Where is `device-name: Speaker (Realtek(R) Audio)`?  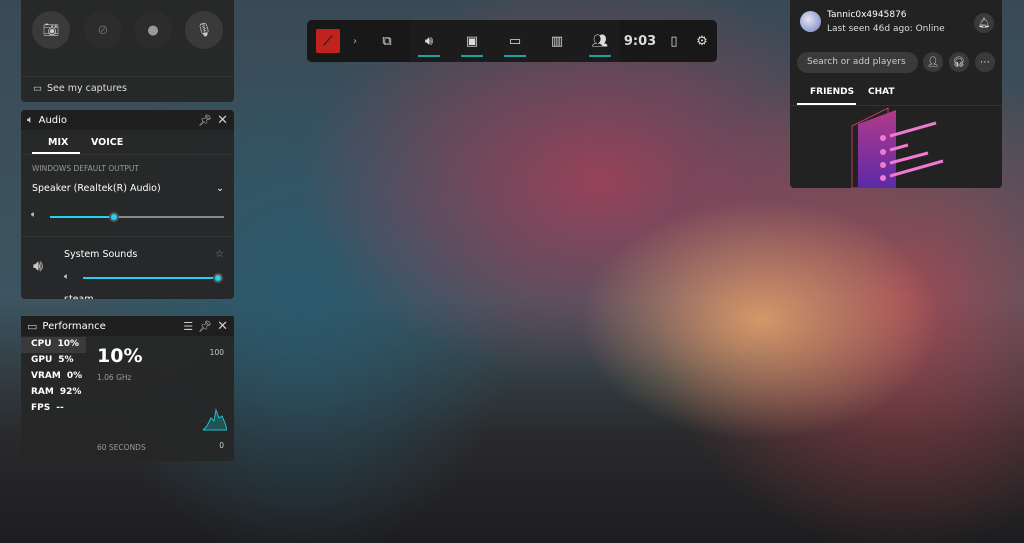 device-name: Speaker (Realtek(R) Audio) is located at coordinates (96, 188).